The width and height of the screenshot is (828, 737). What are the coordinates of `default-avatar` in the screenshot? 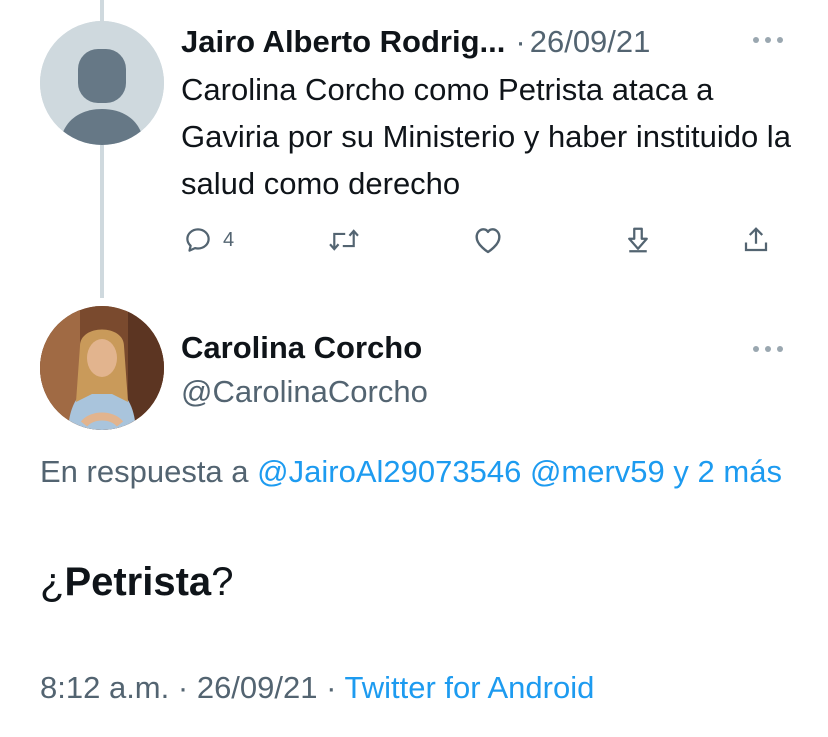 It's located at (102, 83).